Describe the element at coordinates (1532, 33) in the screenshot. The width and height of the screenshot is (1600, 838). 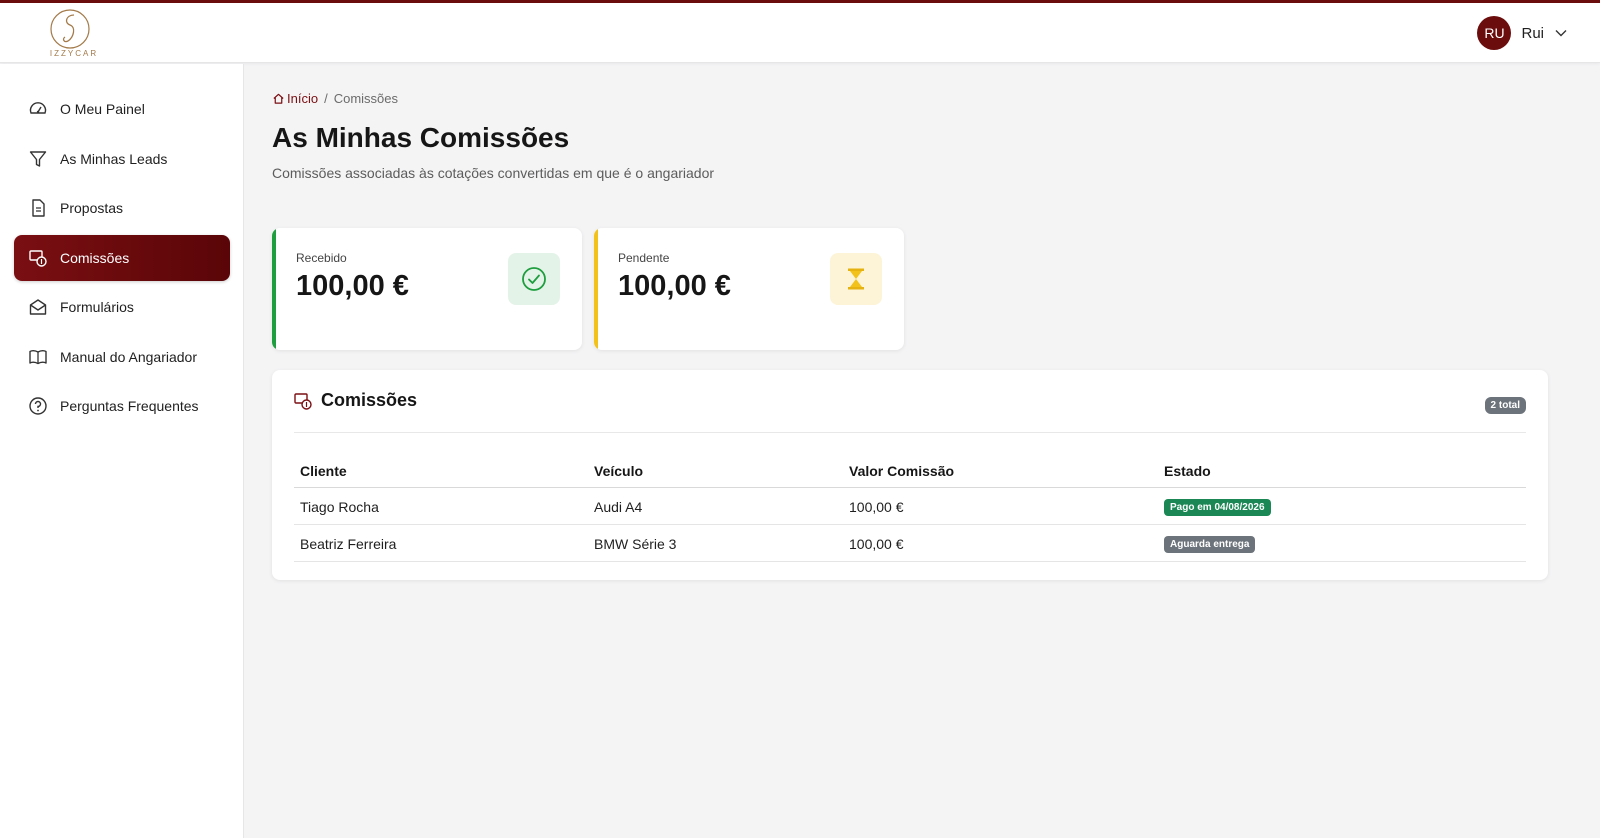
I see `user-name: Rui` at that location.